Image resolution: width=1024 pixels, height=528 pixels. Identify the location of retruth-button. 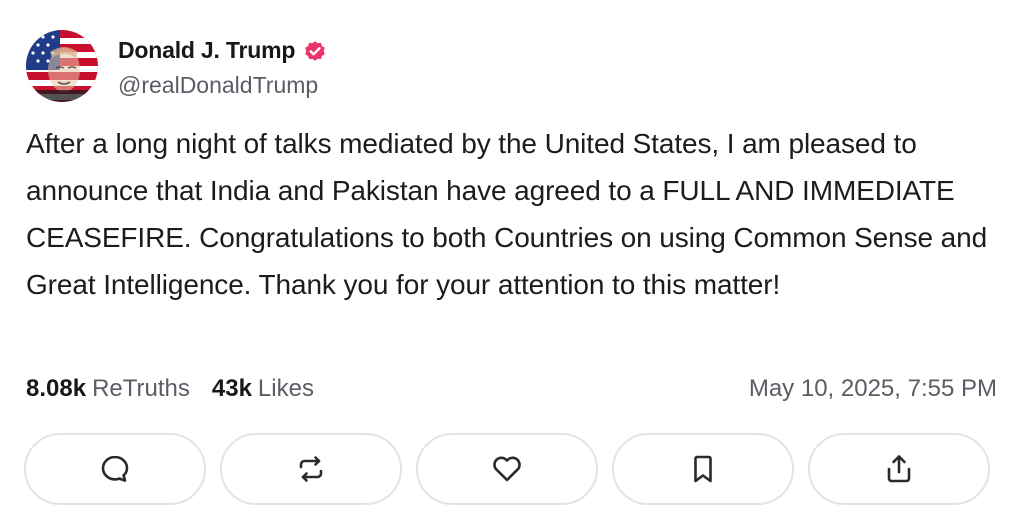
(311, 469).